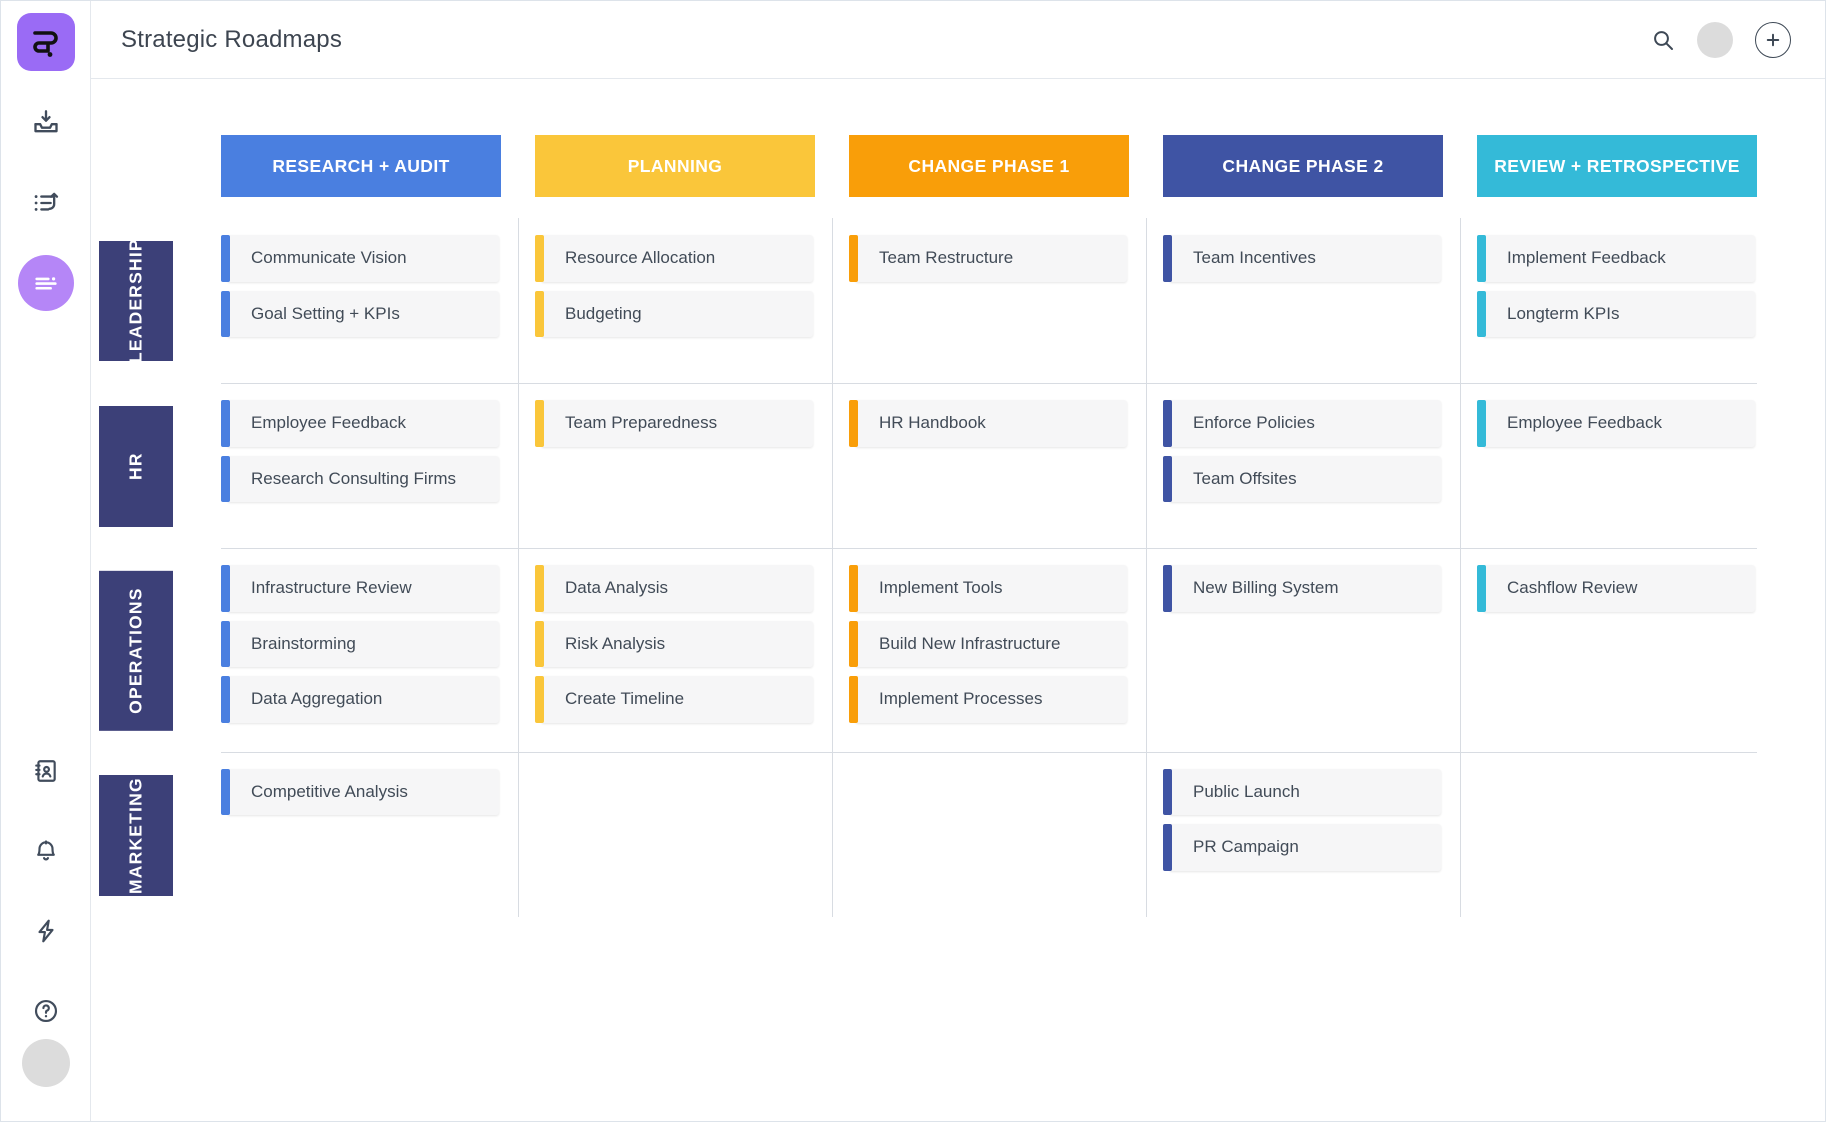  I want to click on board-cell: HR Handbook, so click(980, 465).